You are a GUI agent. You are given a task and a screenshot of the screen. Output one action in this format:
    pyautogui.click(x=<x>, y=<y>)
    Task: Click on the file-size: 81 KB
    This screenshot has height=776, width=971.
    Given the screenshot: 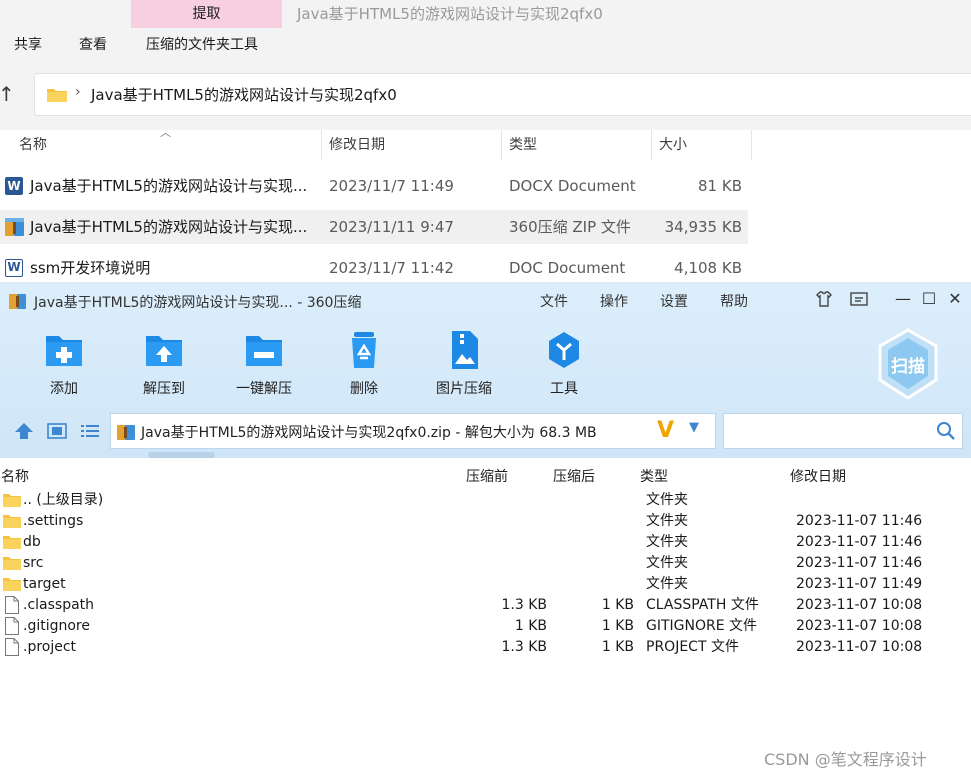 What is the action you would take?
    pyautogui.click(x=720, y=186)
    